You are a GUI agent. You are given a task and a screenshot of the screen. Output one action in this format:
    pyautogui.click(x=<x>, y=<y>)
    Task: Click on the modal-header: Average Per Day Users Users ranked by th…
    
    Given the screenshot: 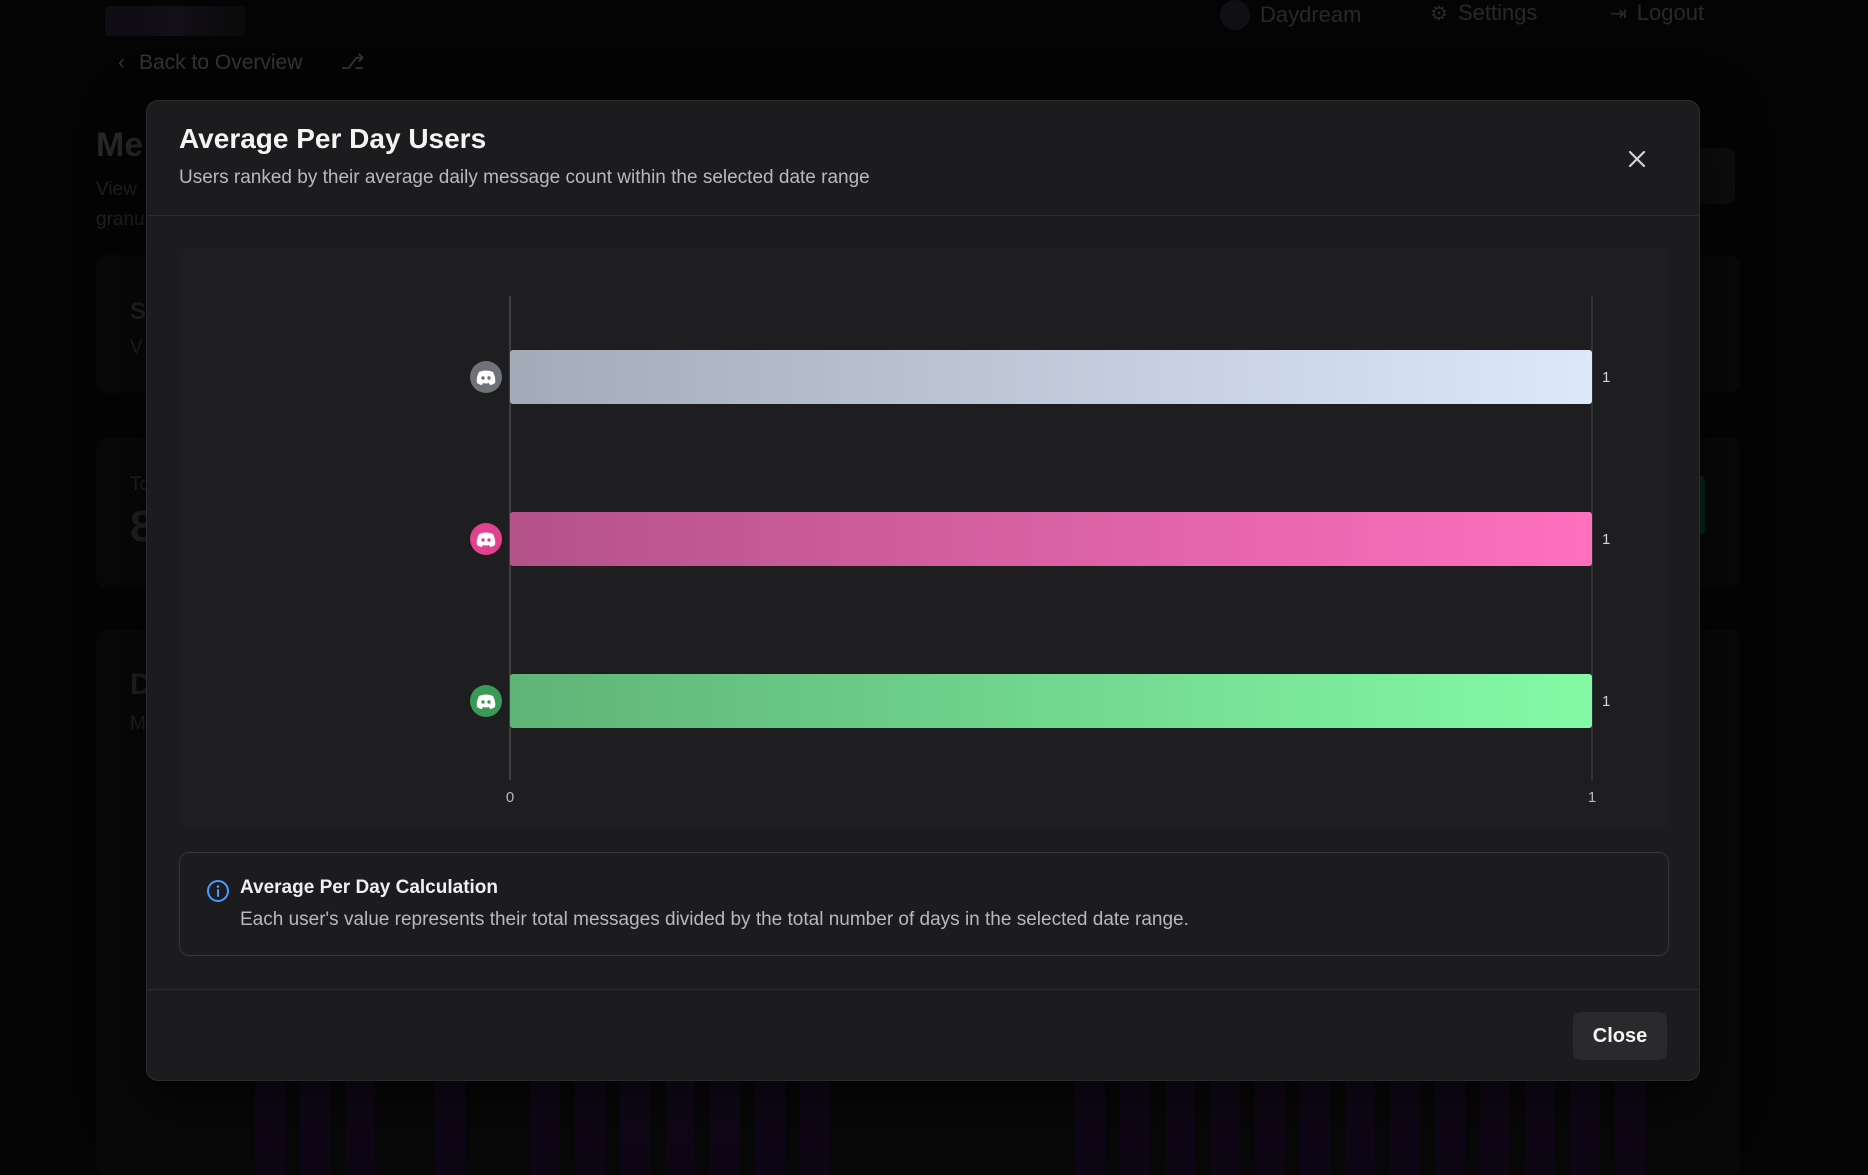 What is the action you would take?
    pyautogui.click(x=923, y=158)
    